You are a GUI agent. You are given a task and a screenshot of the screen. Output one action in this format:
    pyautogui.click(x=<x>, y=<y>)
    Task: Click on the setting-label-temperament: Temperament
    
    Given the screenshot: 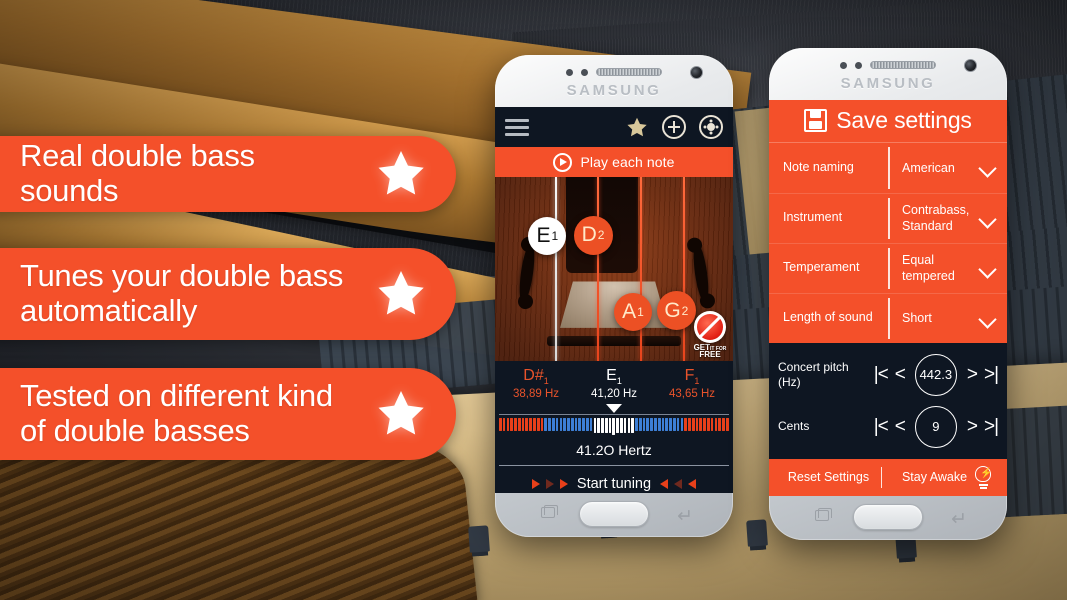 What is the action you would take?
    pyautogui.click(x=821, y=267)
    